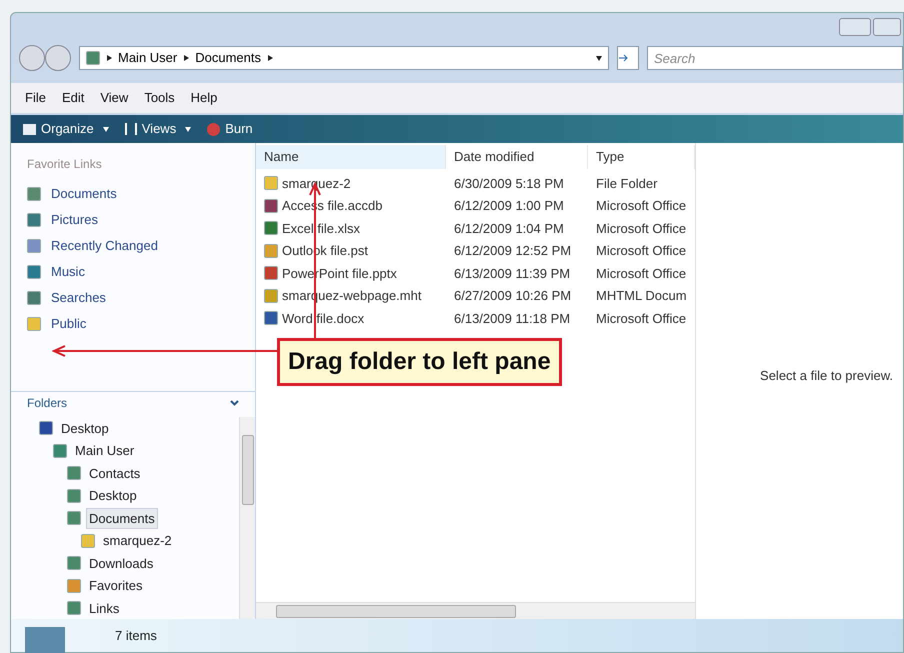 The image size is (904, 653). What do you see at coordinates (148, 58) in the screenshot?
I see `breadcrumb: Main User` at bounding box center [148, 58].